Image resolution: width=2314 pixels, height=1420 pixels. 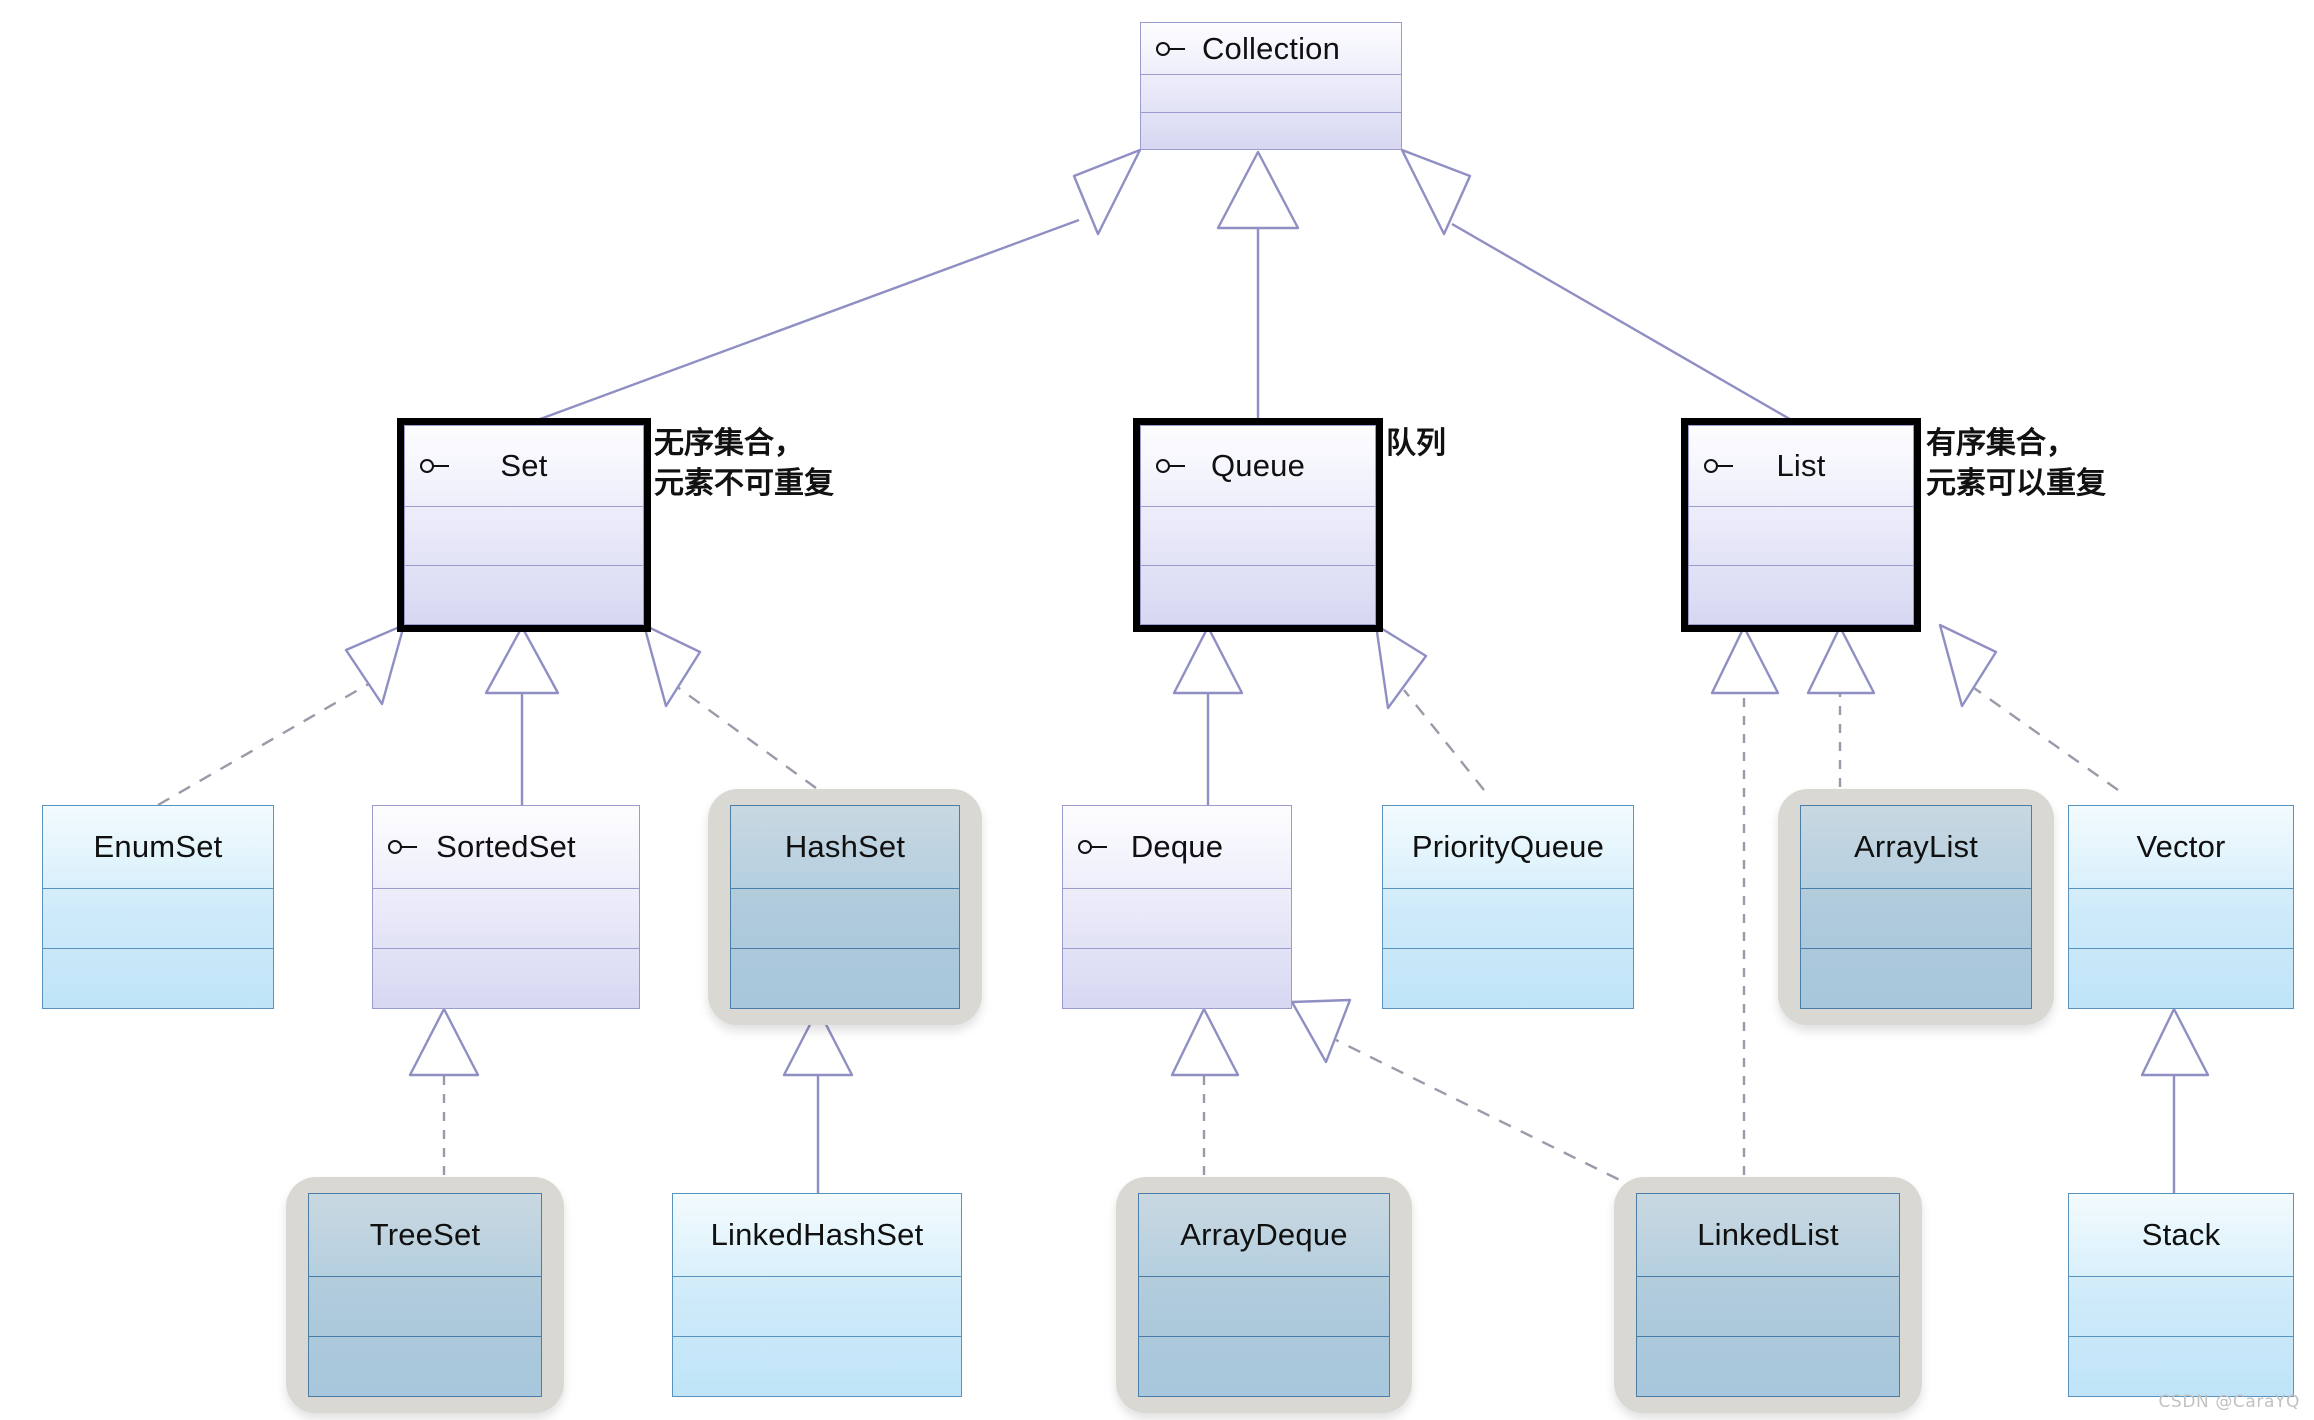 I want to click on edge-vector-to-list, so click(x=2028, y=707).